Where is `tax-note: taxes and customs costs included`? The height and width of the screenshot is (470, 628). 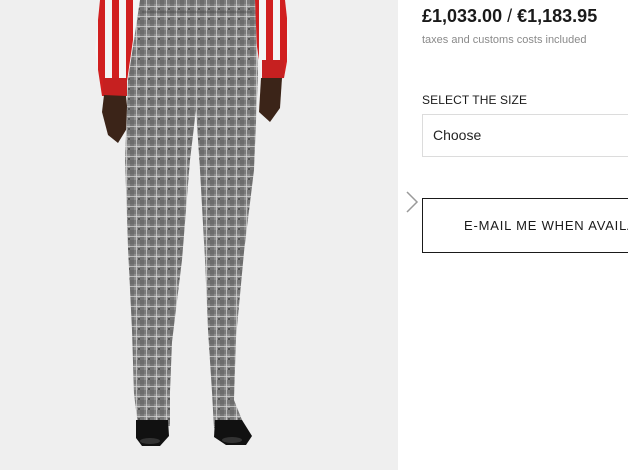 tax-note: taxes and customs costs included is located at coordinates (504, 40).